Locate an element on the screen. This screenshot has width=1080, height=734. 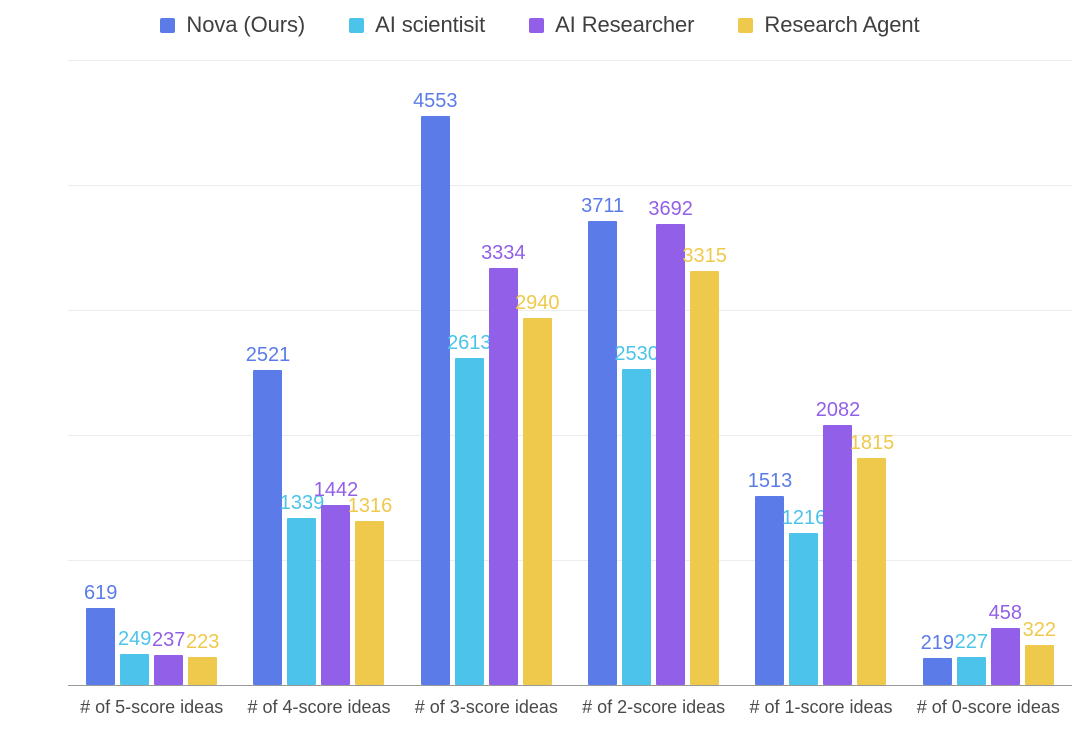
bar-value-label: 1513 is located at coordinates (770, 480).